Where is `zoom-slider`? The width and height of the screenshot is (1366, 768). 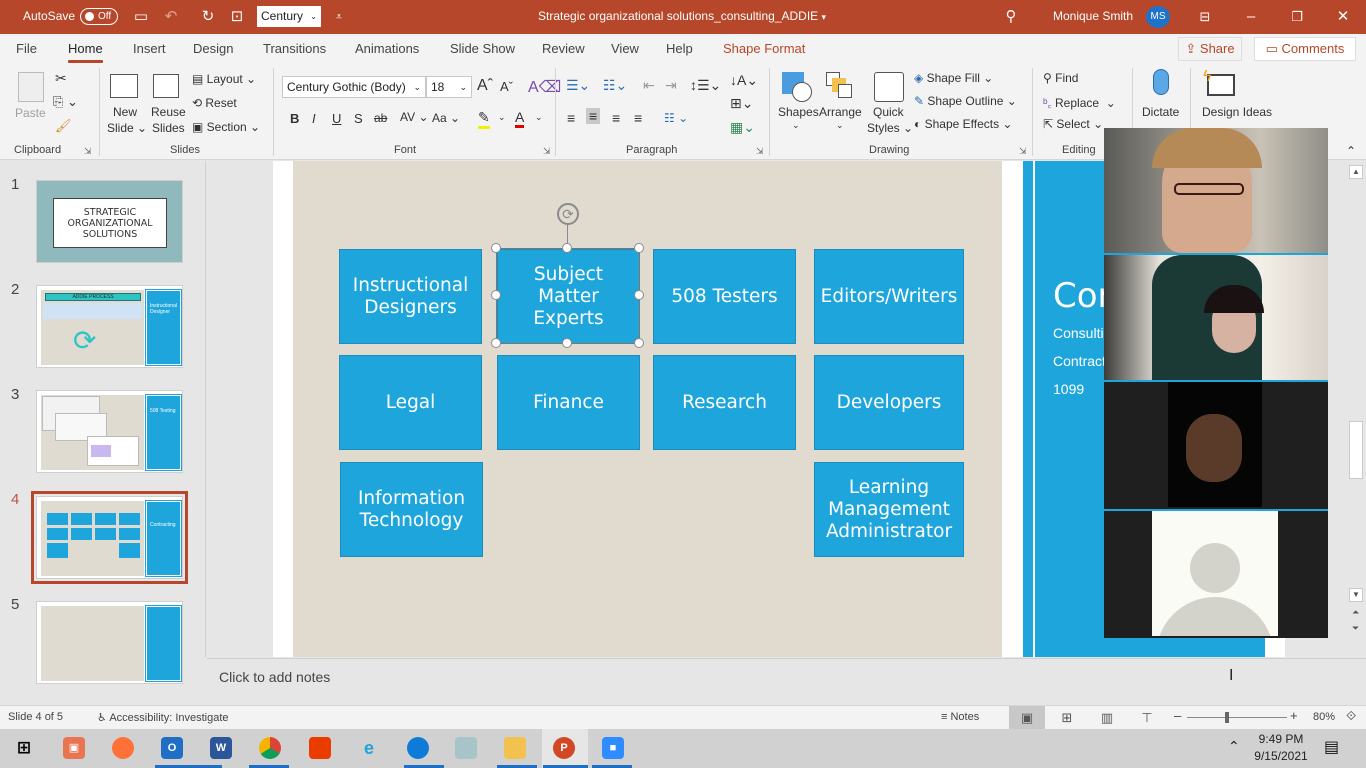
zoom-slider is located at coordinates (1237, 717).